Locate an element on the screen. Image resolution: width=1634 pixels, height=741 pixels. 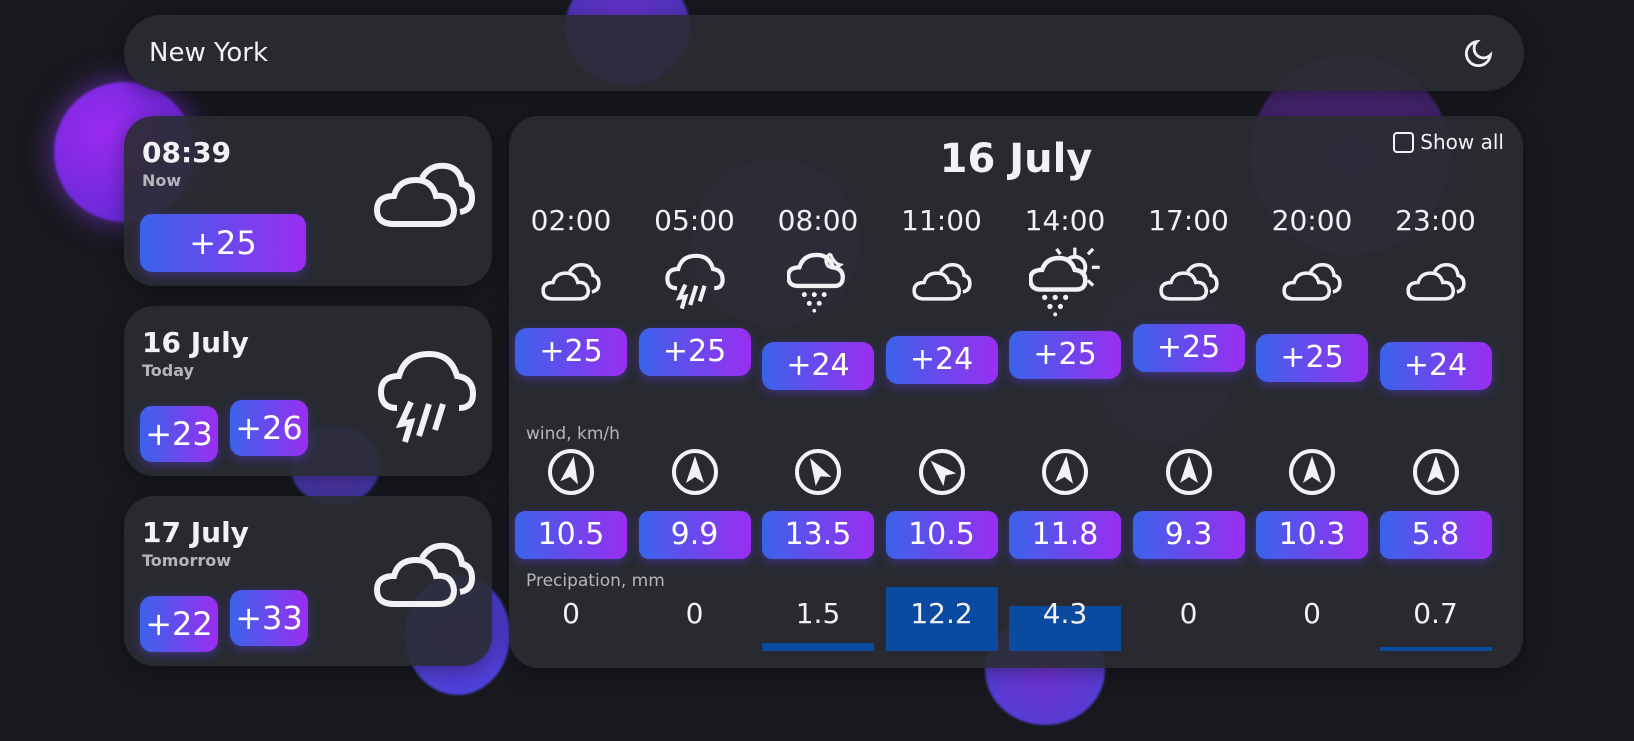
rain-night-icon is located at coordinates (818, 281).